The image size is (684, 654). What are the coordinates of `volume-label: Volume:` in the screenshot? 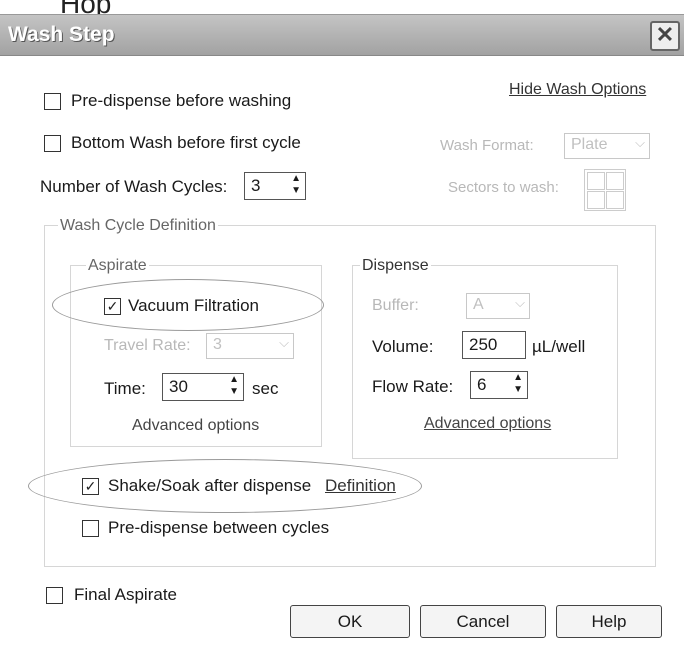 It's located at (403, 346).